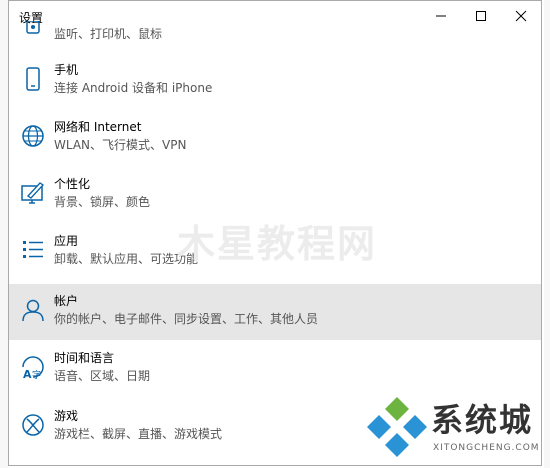 This screenshot has height=468, width=550. What do you see at coordinates (126, 259) in the screenshot?
I see `settings-item-desc: 卸载、默认应用、可选功能` at bounding box center [126, 259].